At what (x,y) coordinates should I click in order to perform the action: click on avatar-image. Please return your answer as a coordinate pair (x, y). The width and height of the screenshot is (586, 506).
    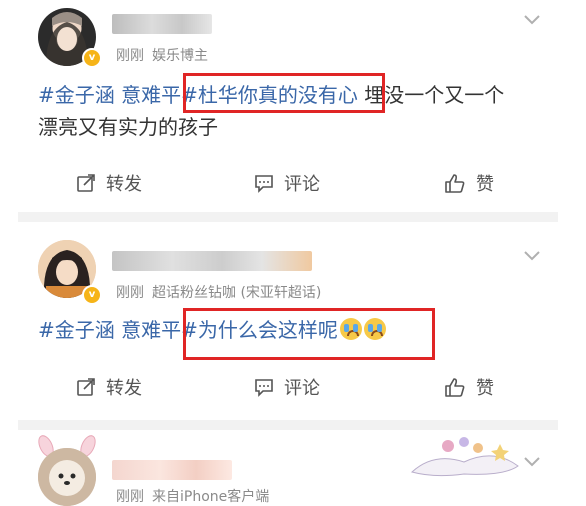
    Looking at the image, I should click on (67, 477).